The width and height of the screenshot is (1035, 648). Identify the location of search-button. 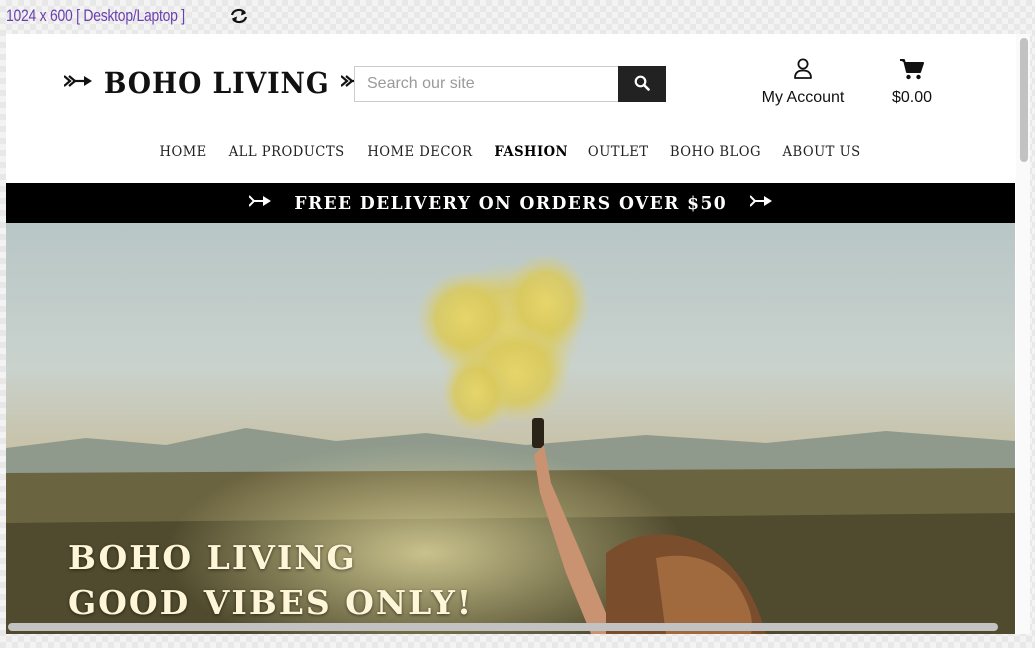
(642, 84).